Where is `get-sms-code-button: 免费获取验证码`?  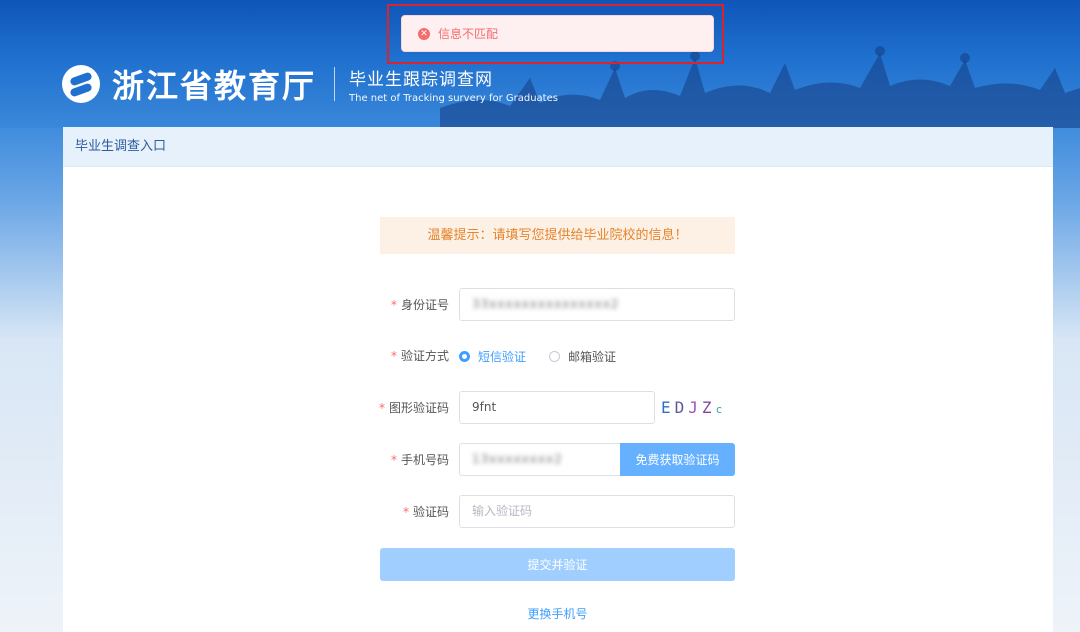 get-sms-code-button: 免费获取验证码 is located at coordinates (677, 459).